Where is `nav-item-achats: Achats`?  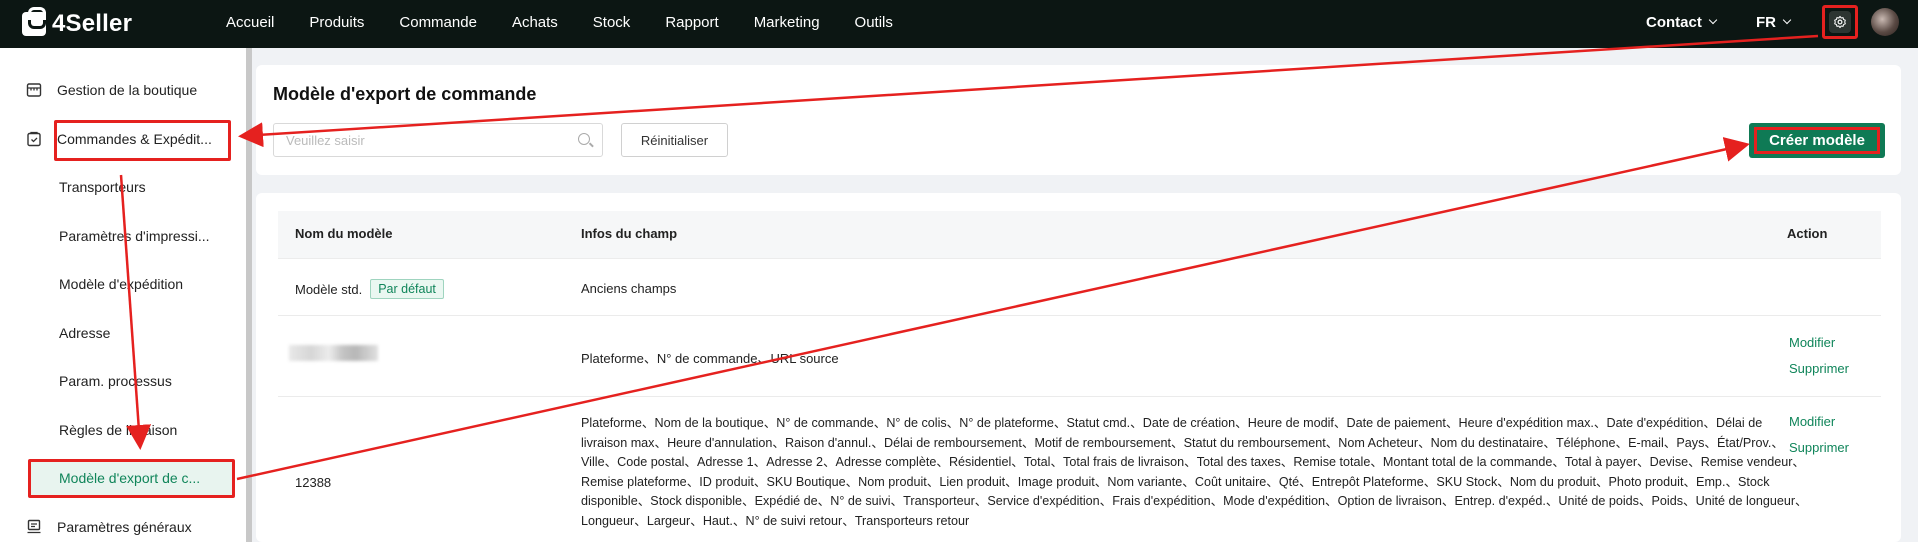 nav-item-achats: Achats is located at coordinates (535, 22).